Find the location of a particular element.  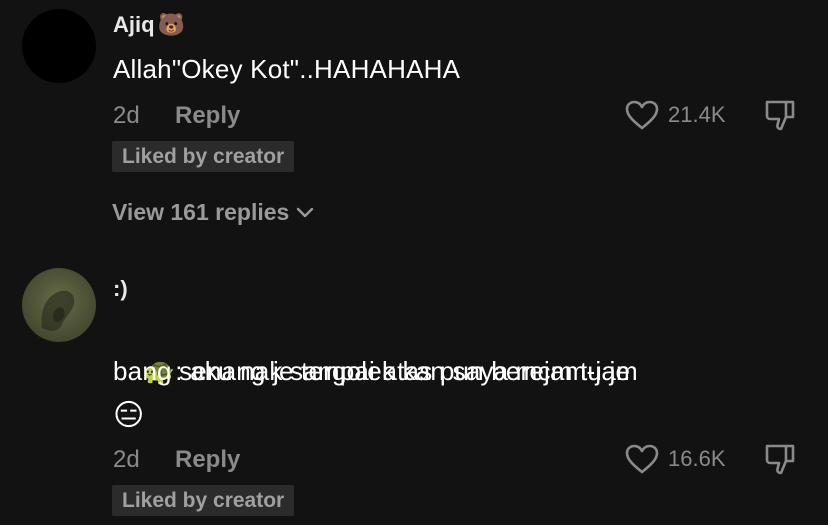

comment-username: Ajiq 🐻 is located at coordinates (149, 25).